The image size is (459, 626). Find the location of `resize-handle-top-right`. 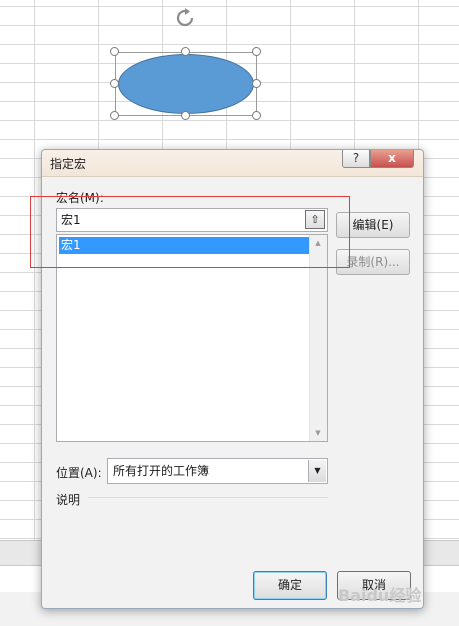

resize-handle-top-right is located at coordinates (256, 51).